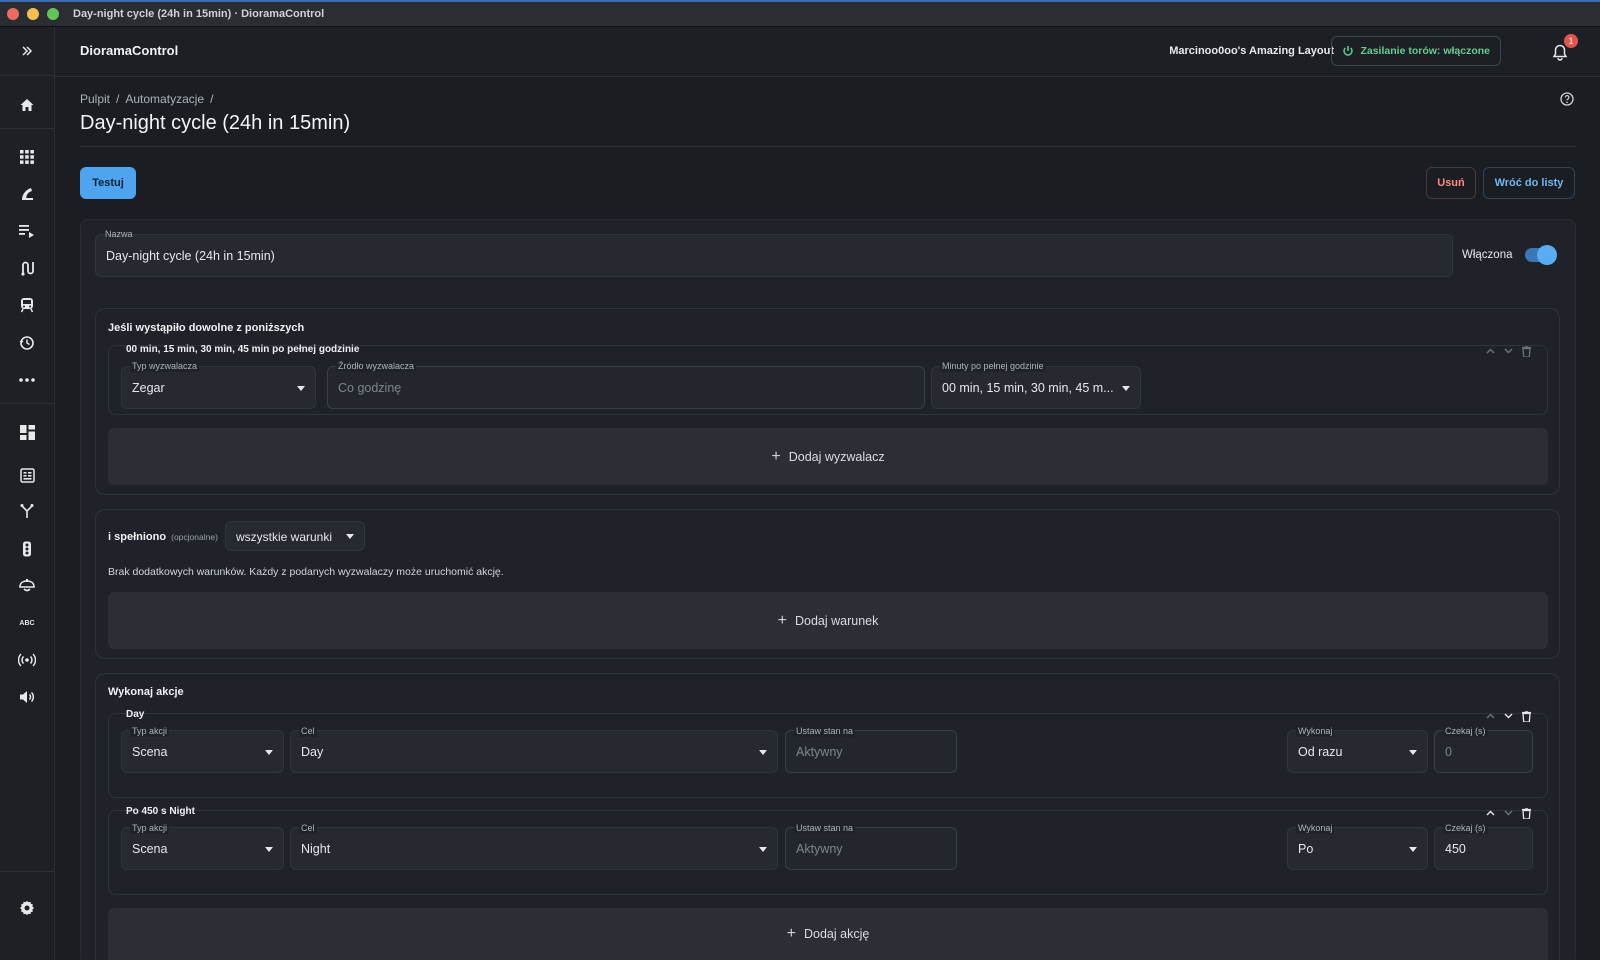 The width and height of the screenshot is (1600, 960). What do you see at coordinates (108, 183) in the screenshot?
I see `test-button: Testuj` at bounding box center [108, 183].